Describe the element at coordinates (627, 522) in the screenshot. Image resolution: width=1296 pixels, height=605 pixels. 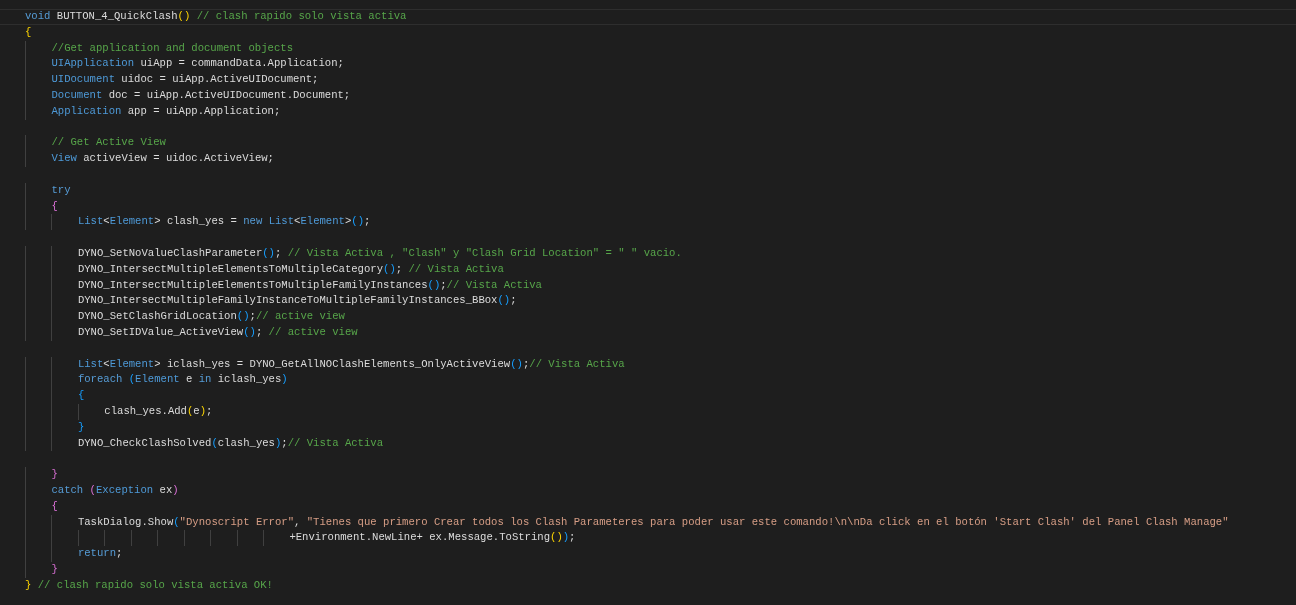
I see `code-line: TaskDialog.Show("Dynoscript Error", "Tienes que primero Crear todos los Clash Parameteres para poder usar este comando!\n\nDa click en el botón 'Start Clash' del Panel Clash Manage"` at that location.